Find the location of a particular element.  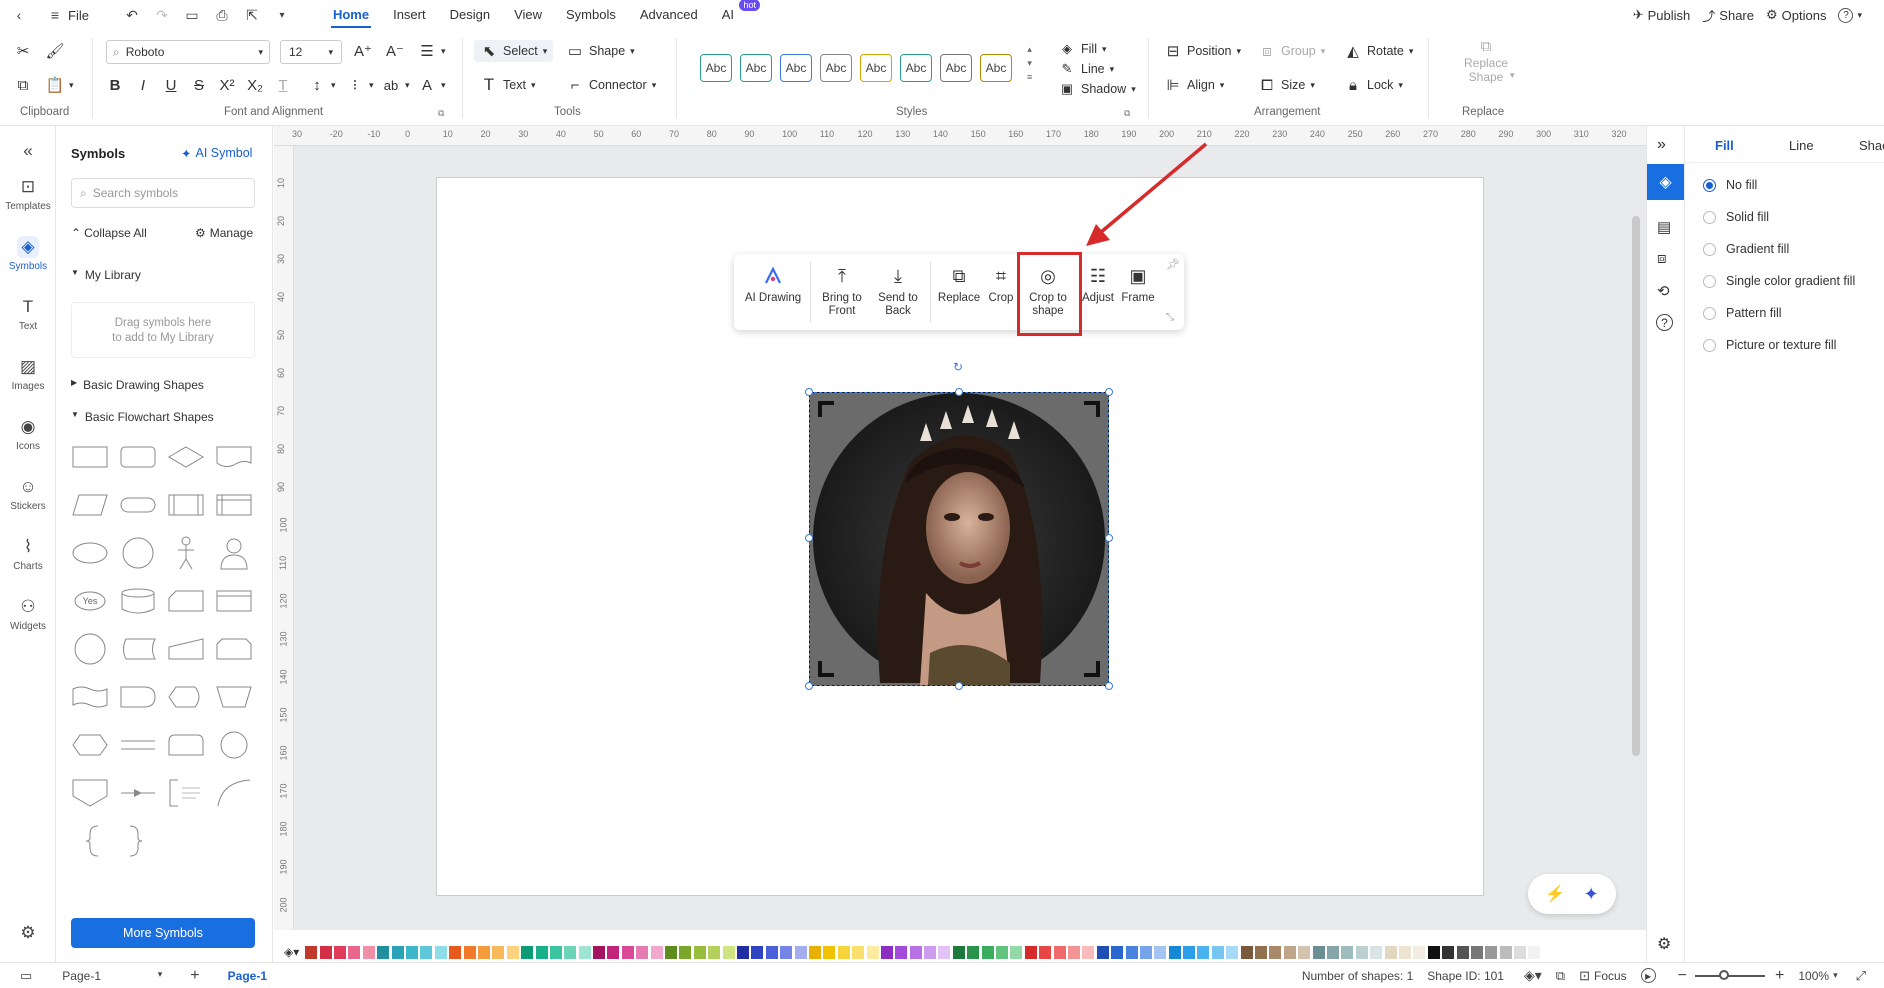

decrease-font-button: A⁻ is located at coordinates (395, 51).